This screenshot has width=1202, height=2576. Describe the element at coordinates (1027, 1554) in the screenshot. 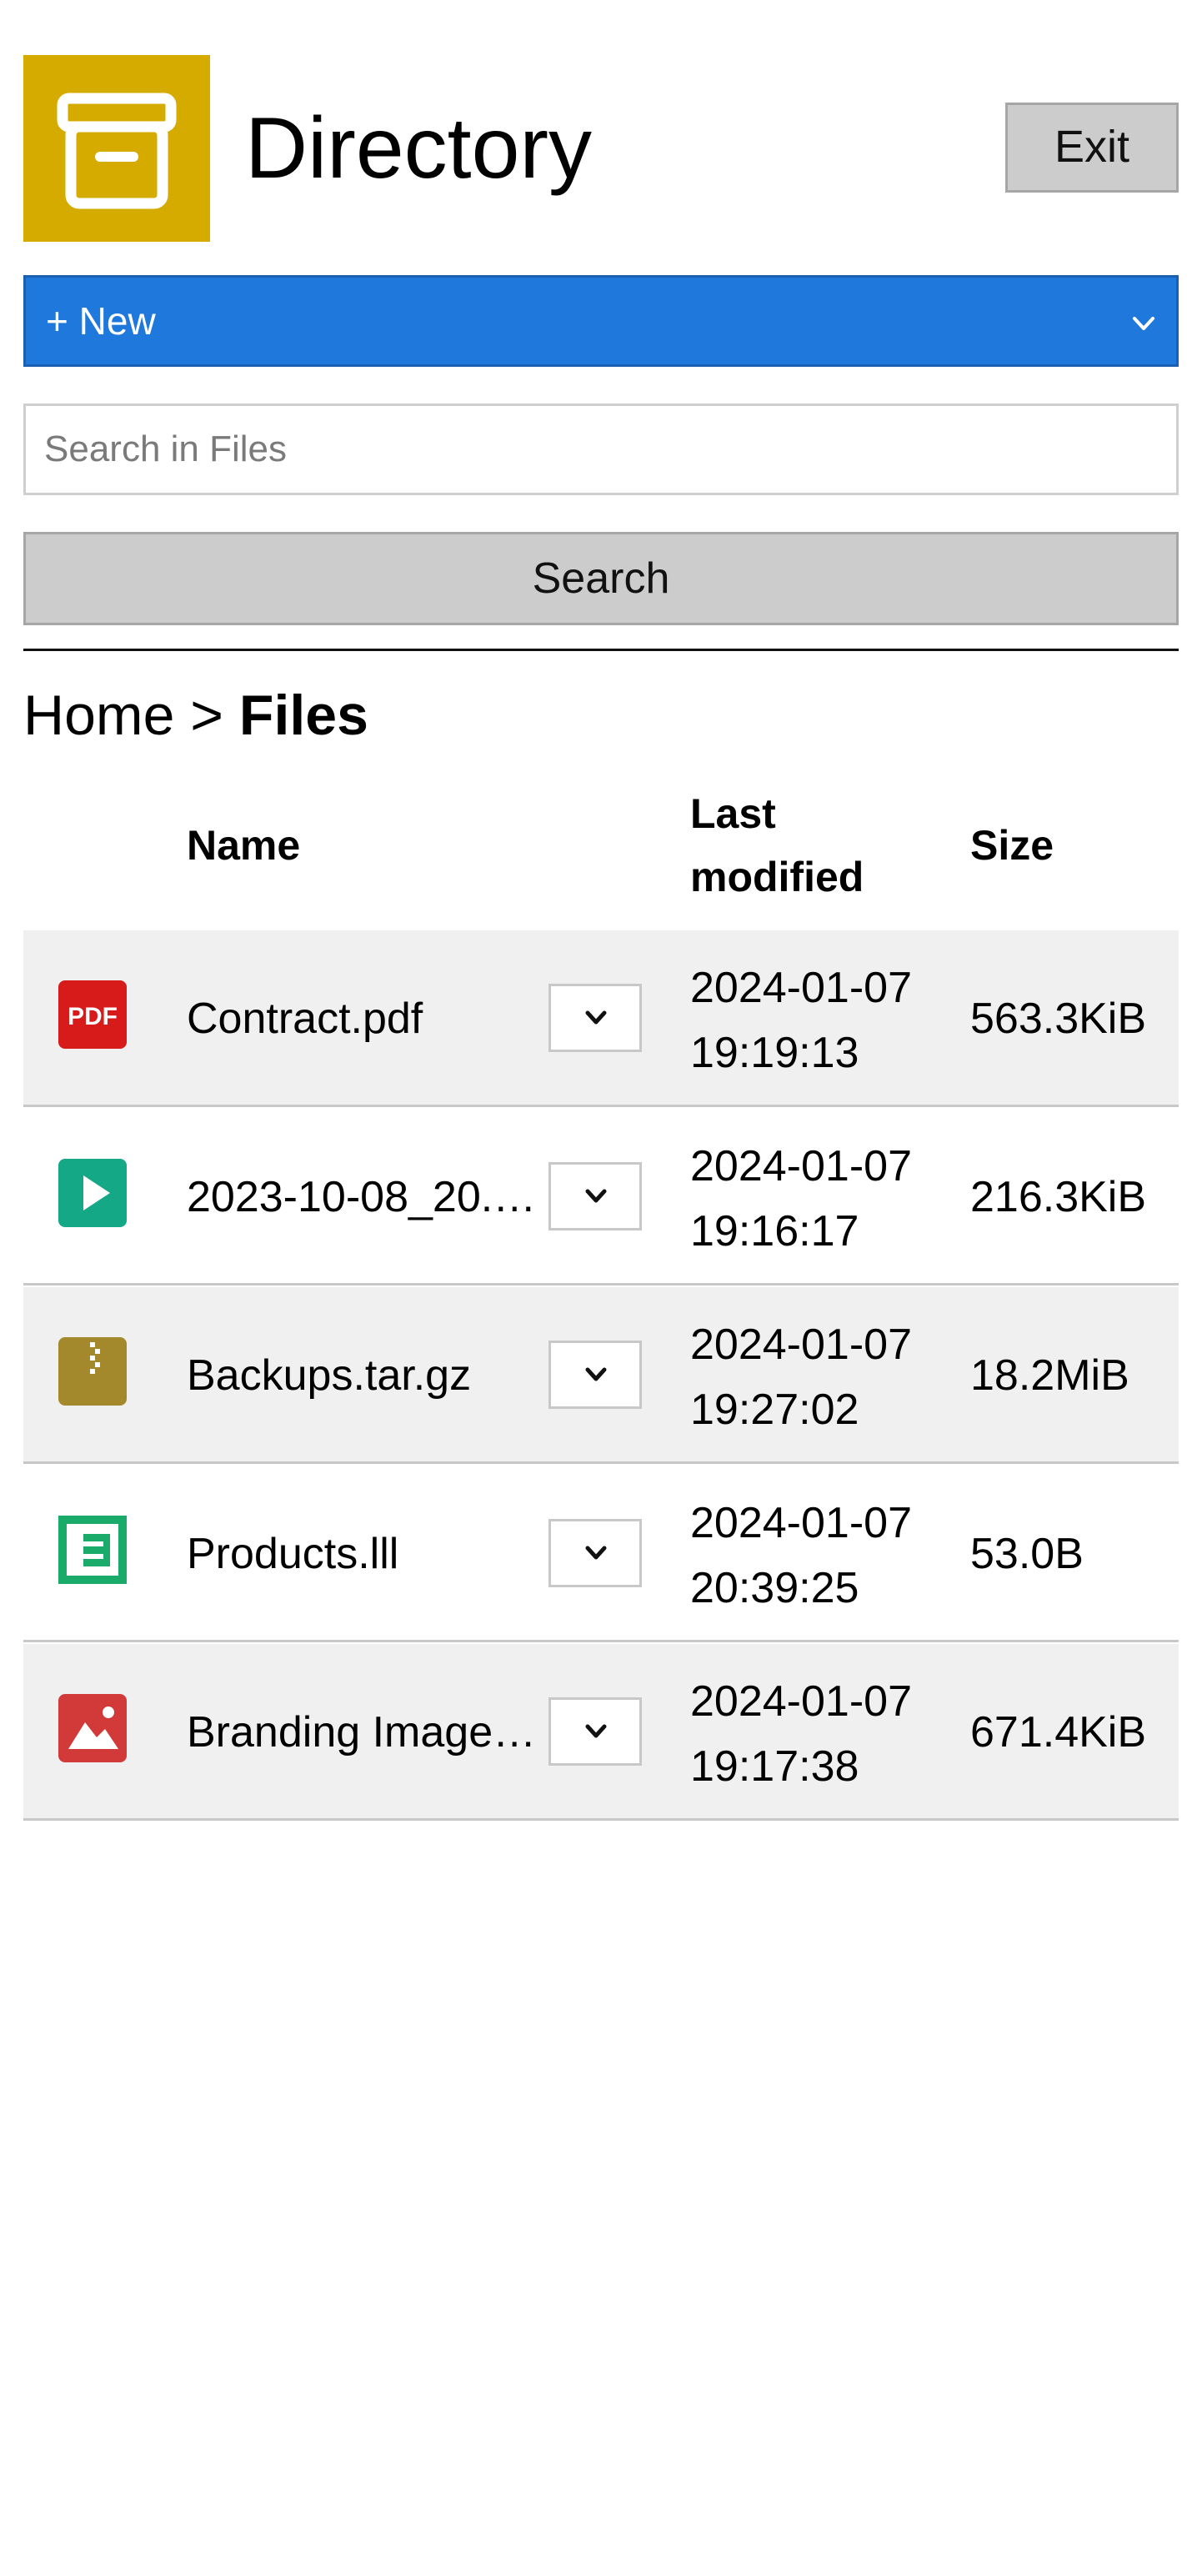

I see `file-size: 53.0B` at that location.